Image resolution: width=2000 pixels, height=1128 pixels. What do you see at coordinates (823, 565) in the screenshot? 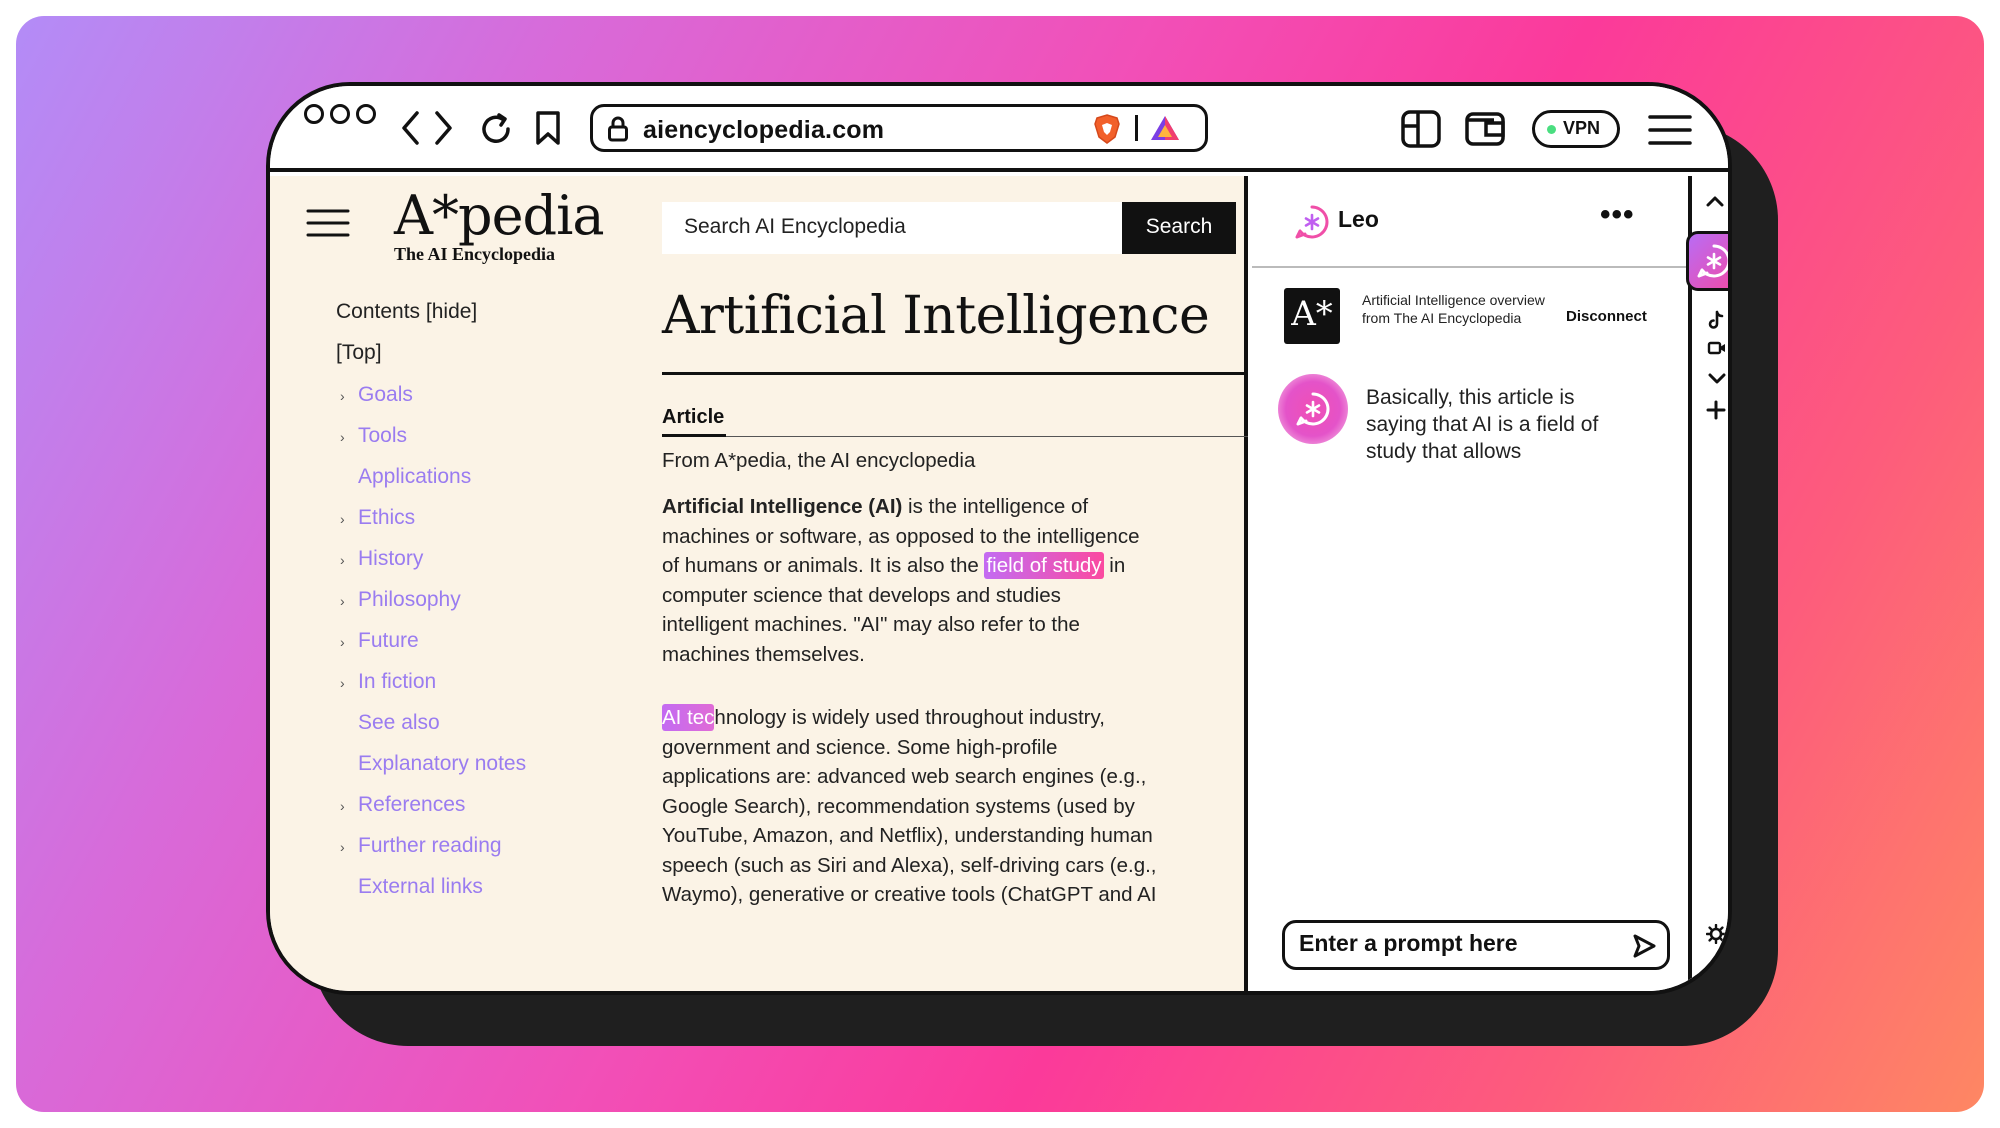
I see `article-text: of humans or animals. It is also the` at bounding box center [823, 565].